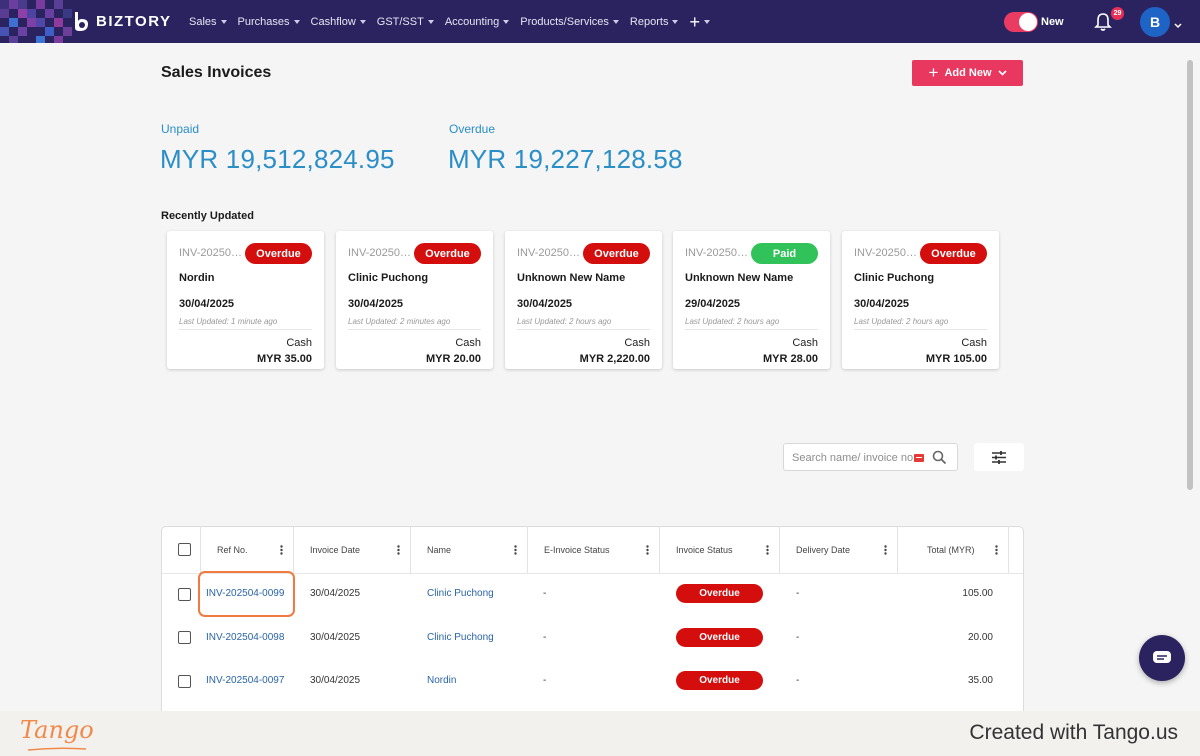 The image size is (1200, 756). What do you see at coordinates (472, 21) in the screenshot?
I see `menu-label: Accounting` at bounding box center [472, 21].